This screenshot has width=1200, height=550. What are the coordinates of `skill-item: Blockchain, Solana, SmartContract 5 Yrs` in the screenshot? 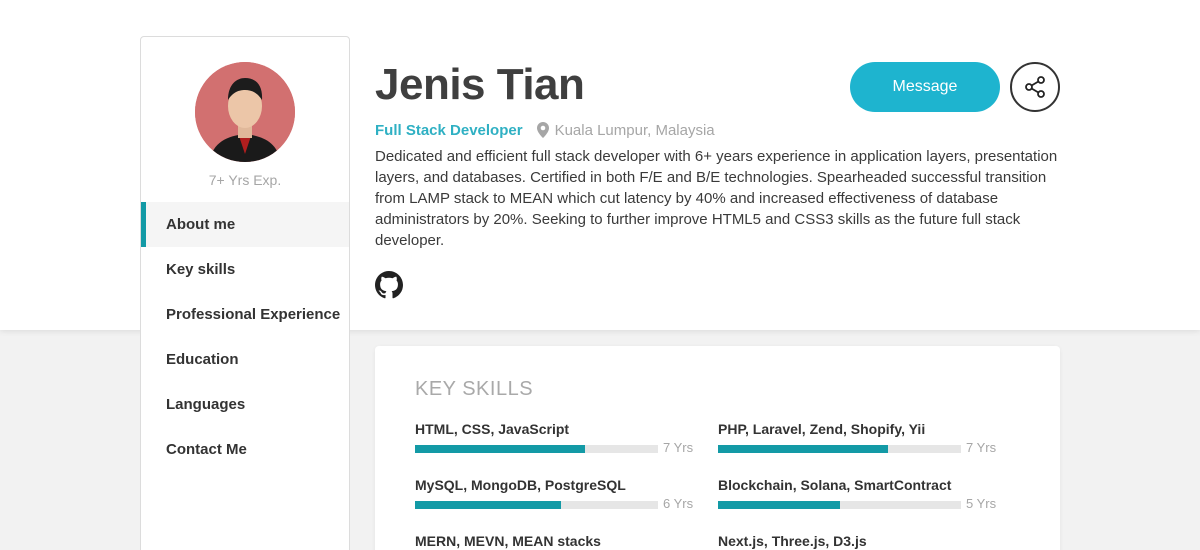 It's located at (858, 497).